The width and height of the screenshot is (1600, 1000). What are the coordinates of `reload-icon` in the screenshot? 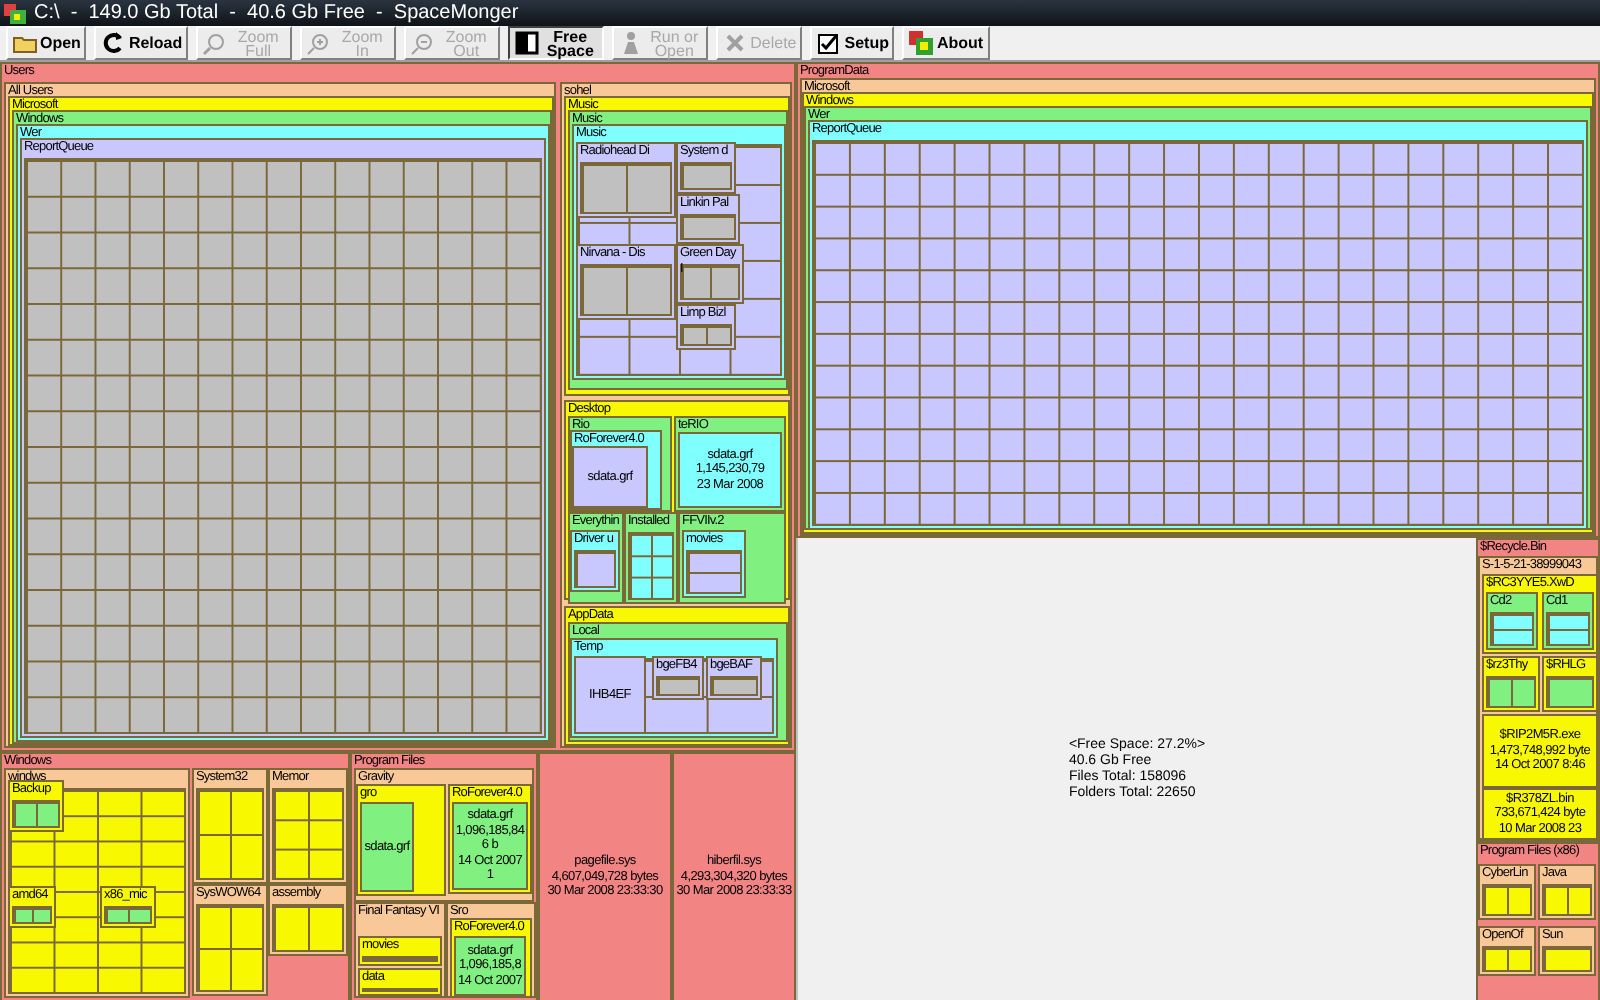 It's located at (113, 43).